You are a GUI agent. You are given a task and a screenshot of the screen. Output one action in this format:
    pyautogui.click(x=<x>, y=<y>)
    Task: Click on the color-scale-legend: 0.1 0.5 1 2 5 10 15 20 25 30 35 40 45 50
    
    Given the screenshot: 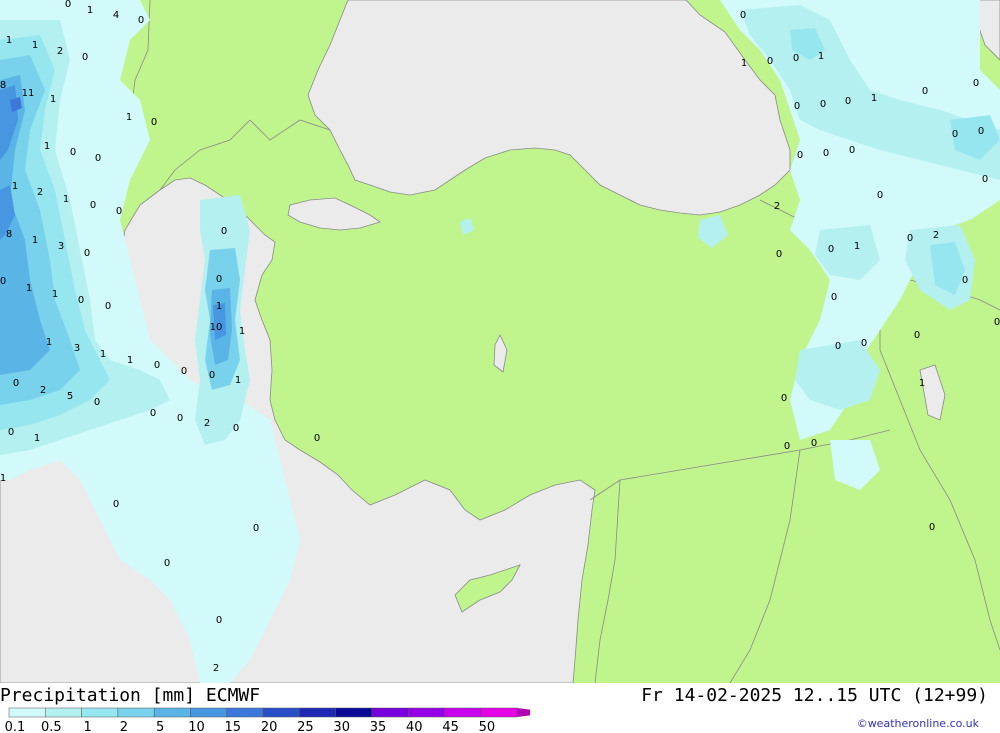 What is the action you would take?
    pyautogui.click(x=267, y=720)
    